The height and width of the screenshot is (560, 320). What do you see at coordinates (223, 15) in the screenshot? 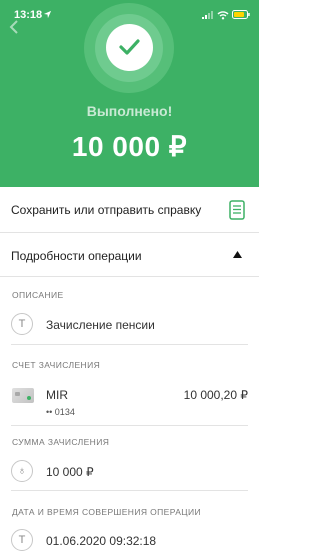
I see `wifi-icon` at bounding box center [223, 15].